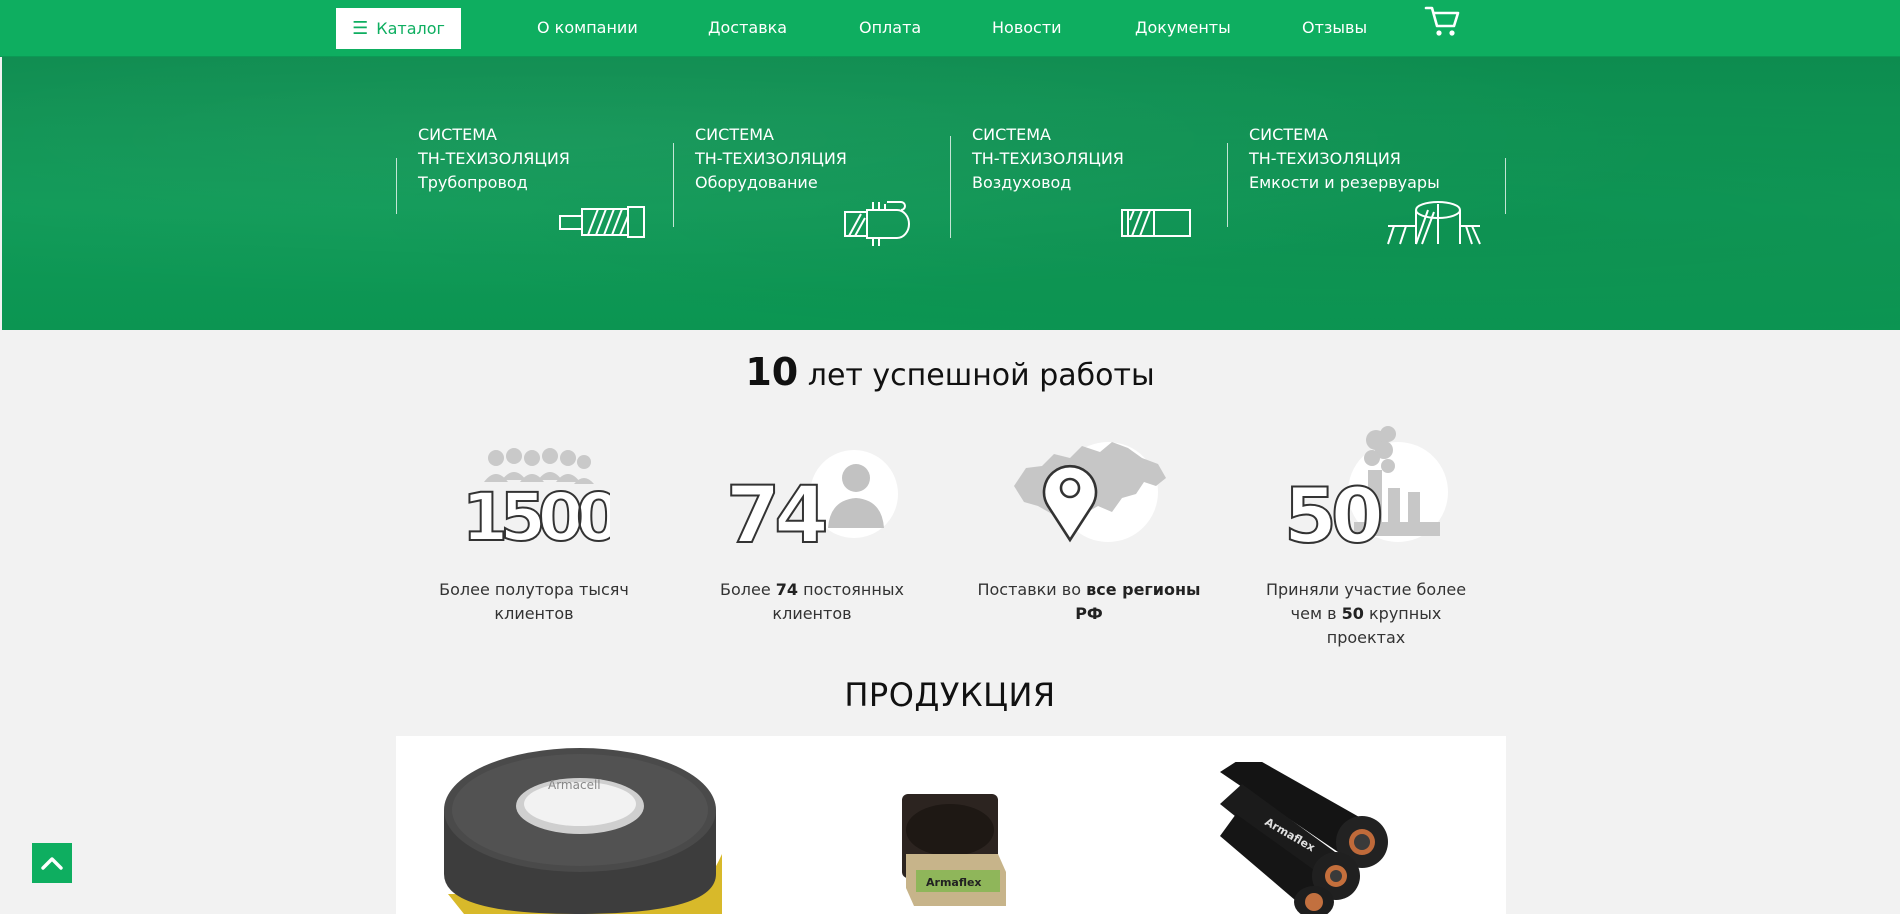 The image size is (1900, 914). Describe the element at coordinates (953, 850) in the screenshot. I see `product-sheet-box: Armaflex` at that location.